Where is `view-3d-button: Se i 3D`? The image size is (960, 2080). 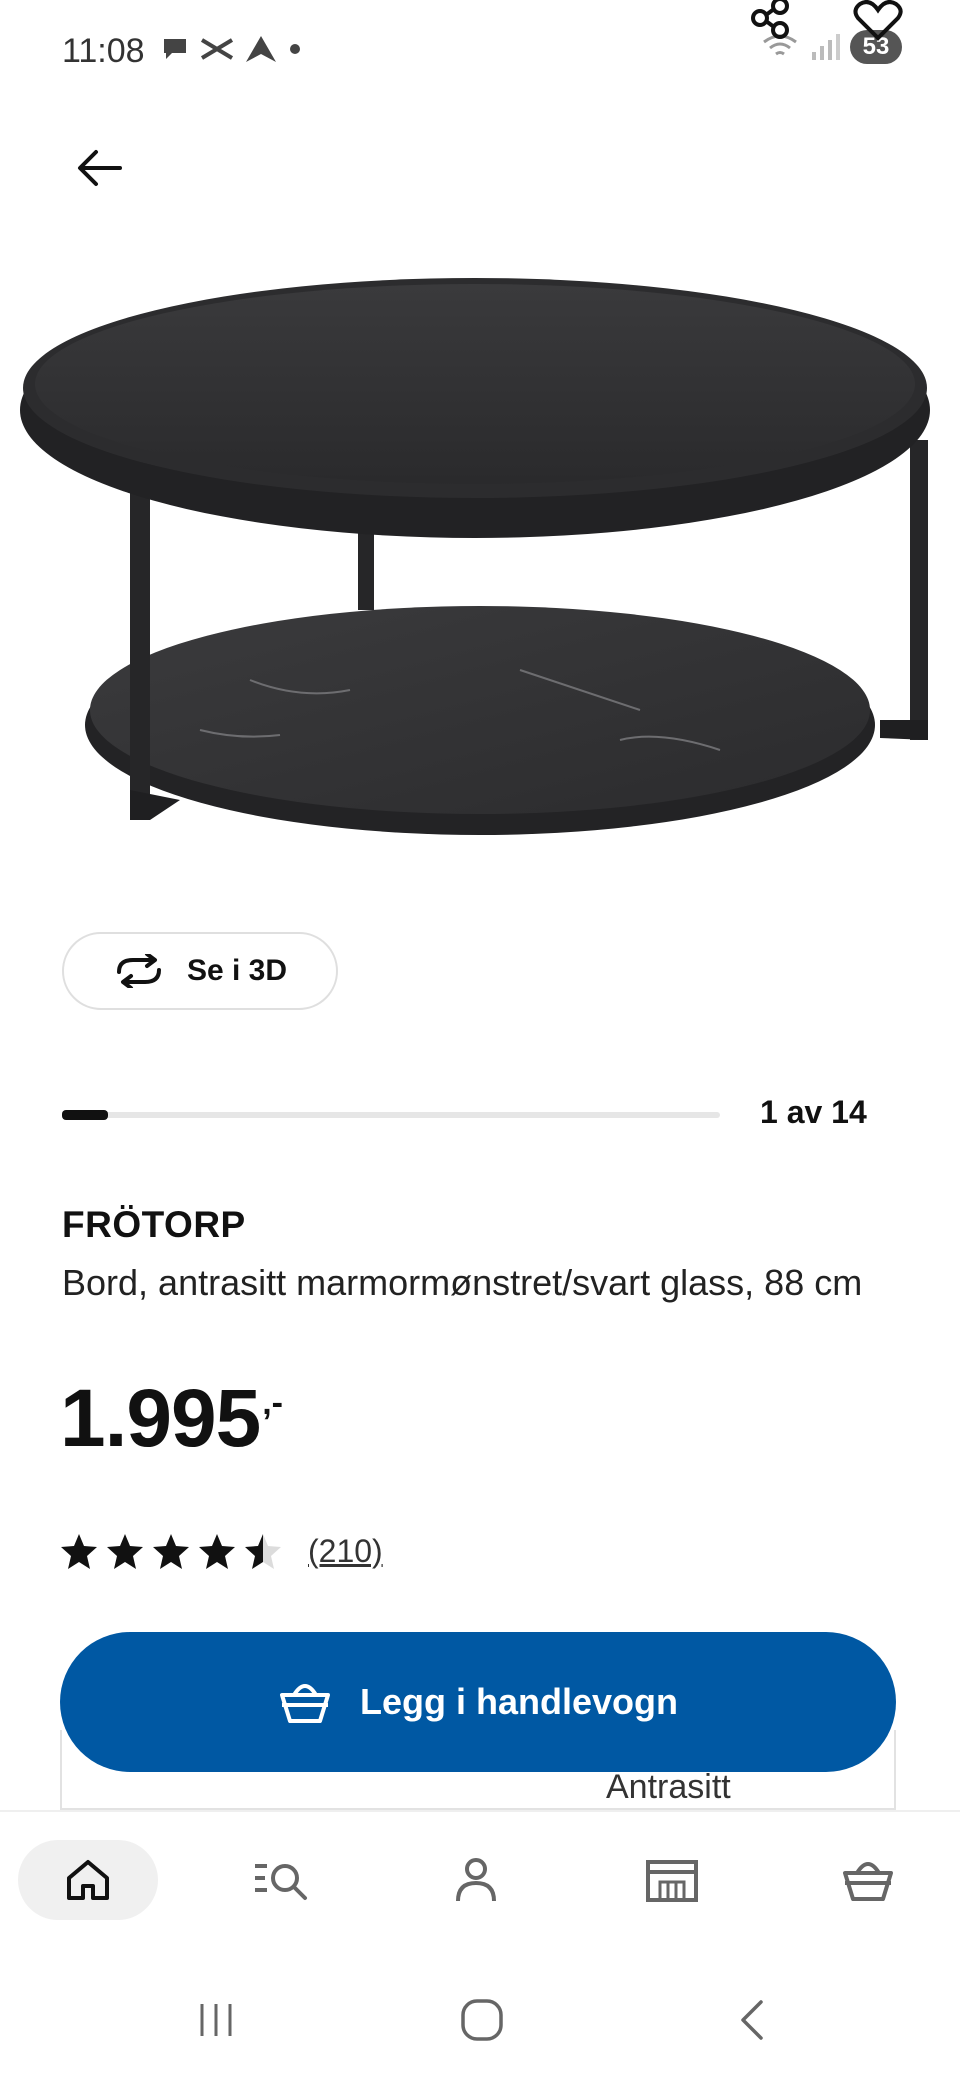
view-3d-button: Se i 3D is located at coordinates (200, 971).